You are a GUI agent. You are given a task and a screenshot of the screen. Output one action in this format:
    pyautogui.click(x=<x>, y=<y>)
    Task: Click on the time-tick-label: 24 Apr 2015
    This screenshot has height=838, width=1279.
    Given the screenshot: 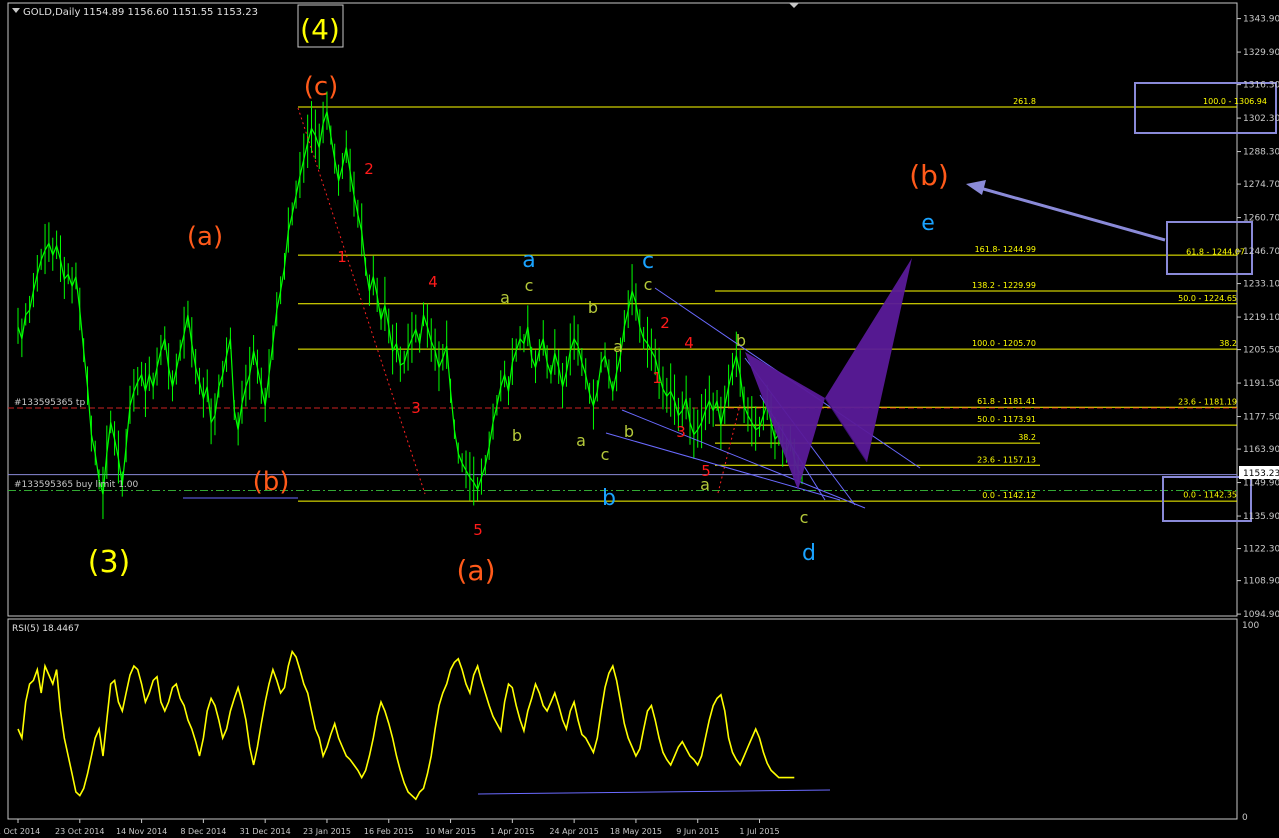 What is the action you would take?
    pyautogui.click(x=573, y=831)
    